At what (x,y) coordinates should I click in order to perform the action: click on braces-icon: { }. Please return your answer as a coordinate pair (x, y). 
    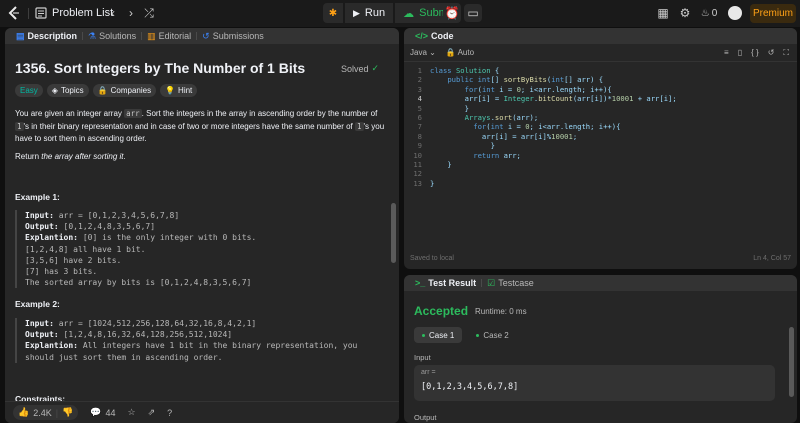
    Looking at the image, I should click on (755, 53).